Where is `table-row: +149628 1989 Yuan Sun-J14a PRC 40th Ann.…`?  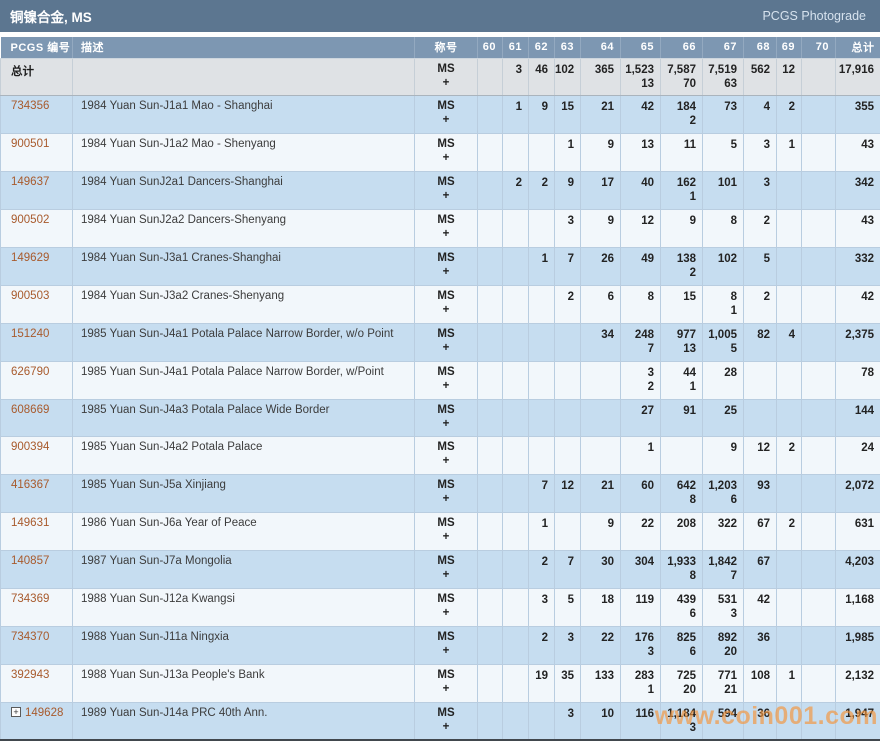 table-row: +149628 1989 Yuan Sun-J14a PRC 40th Ann.… is located at coordinates (440, 721).